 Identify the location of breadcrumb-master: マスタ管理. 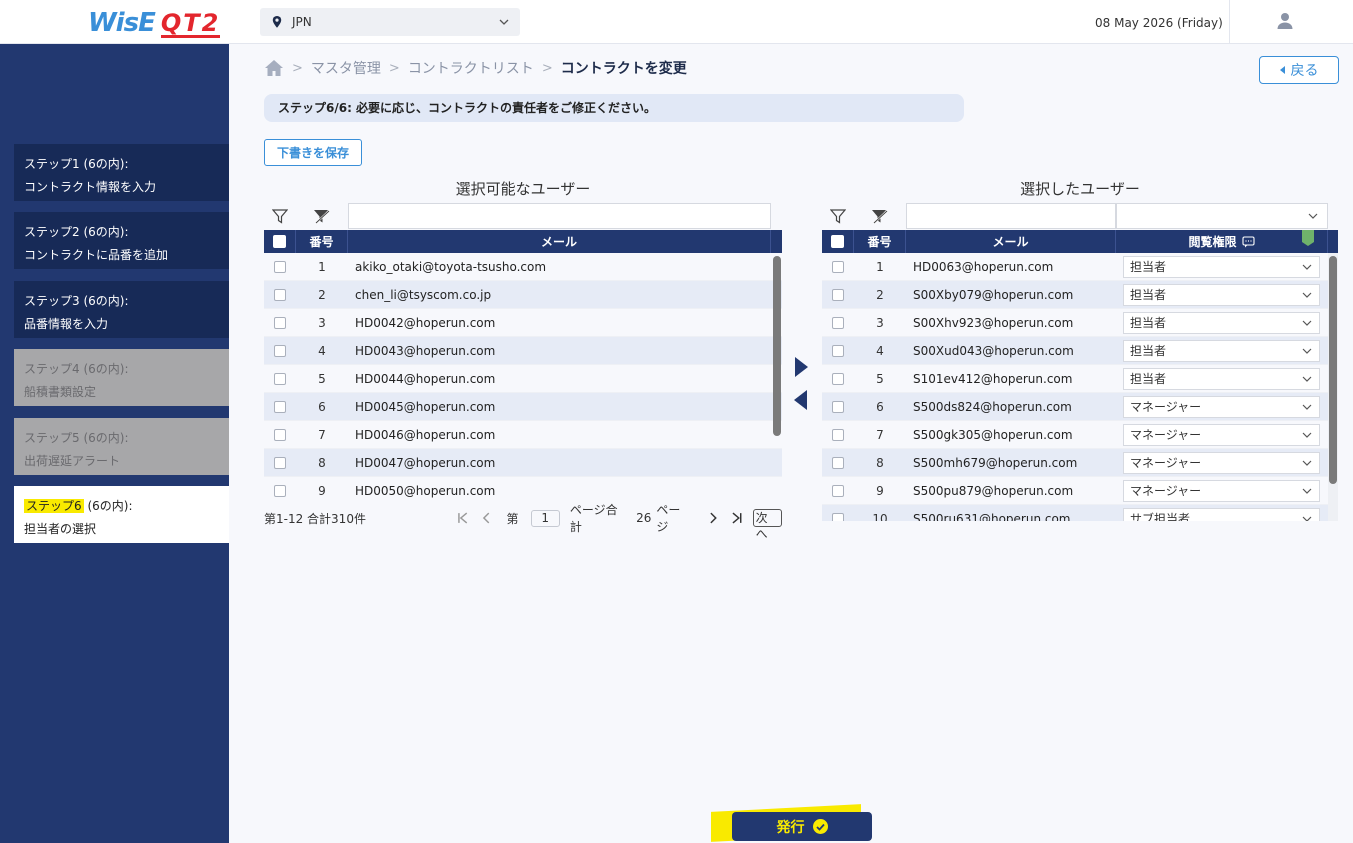
(346, 68).